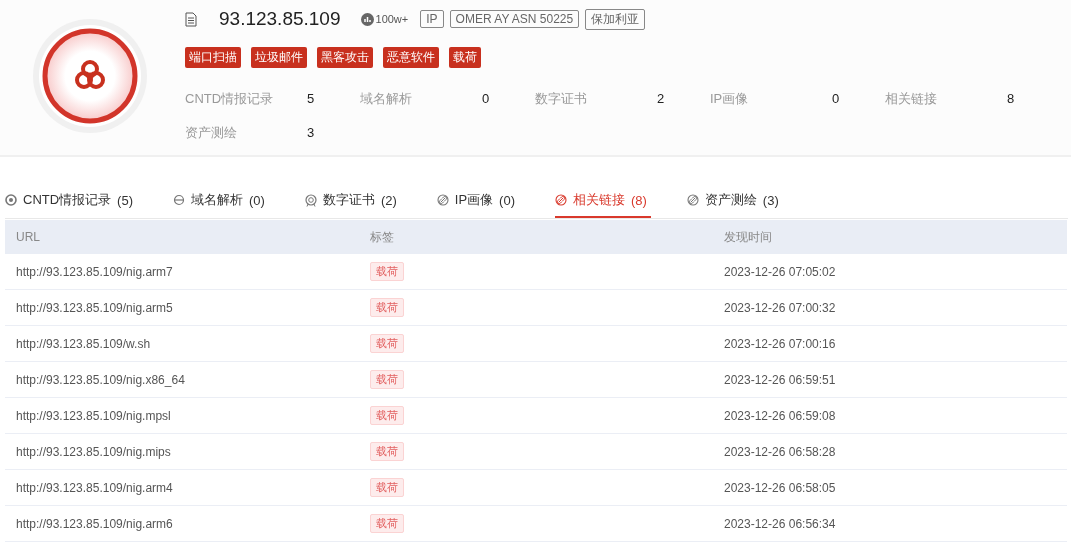 The height and width of the screenshot is (560, 1071). What do you see at coordinates (367, 19) in the screenshot?
I see `chart-icon` at bounding box center [367, 19].